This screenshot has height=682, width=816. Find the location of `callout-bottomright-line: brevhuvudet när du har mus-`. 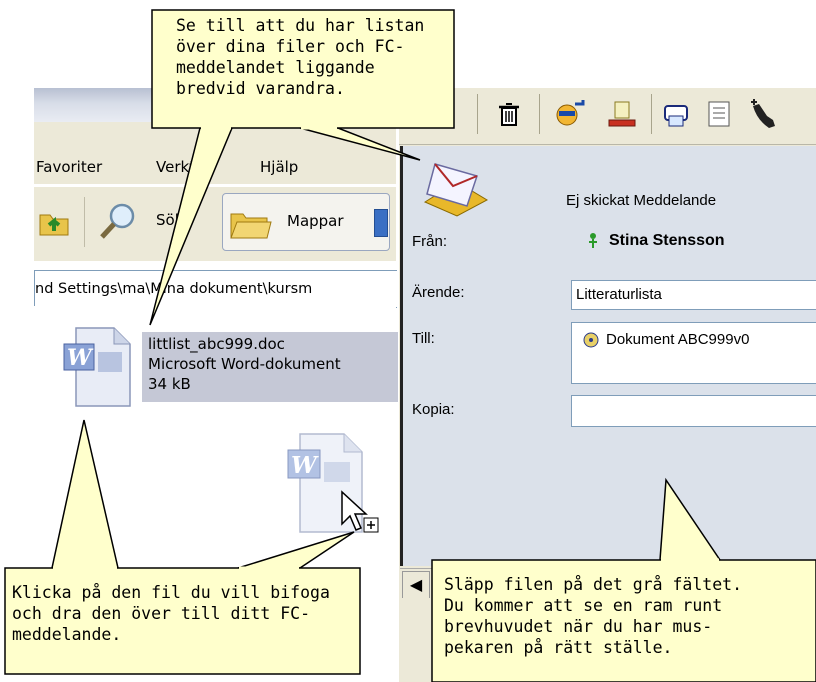

callout-bottomright-line: brevhuvudet när du har mus- is located at coordinates (578, 626).